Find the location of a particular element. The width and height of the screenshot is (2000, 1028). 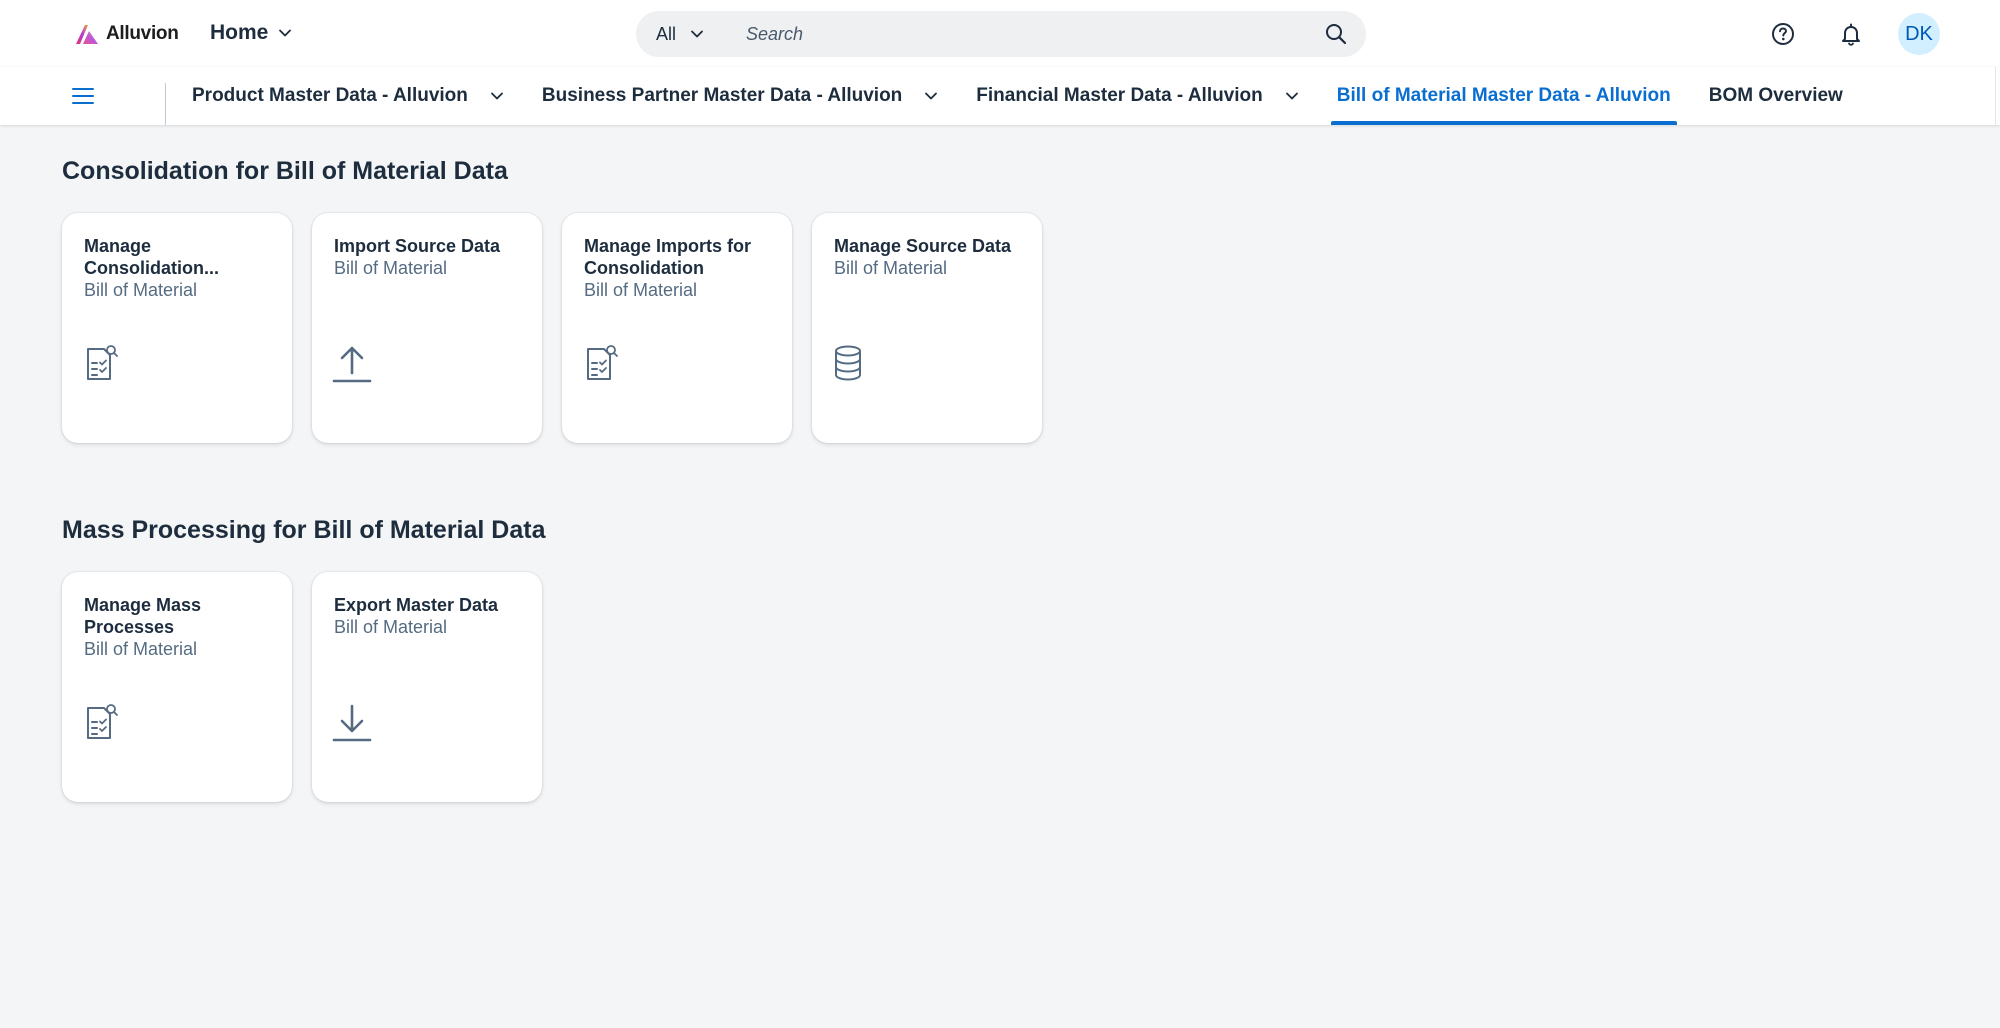

search-field: All is located at coordinates (1001, 34).